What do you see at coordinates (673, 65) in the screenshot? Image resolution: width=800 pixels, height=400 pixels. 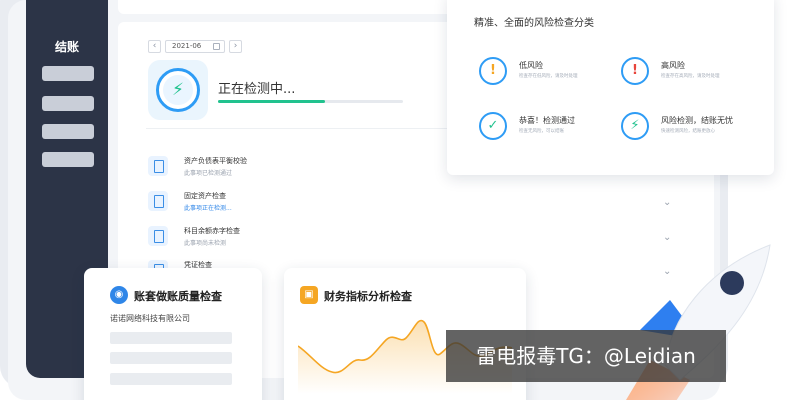 I see `risk-label: 高风险` at bounding box center [673, 65].